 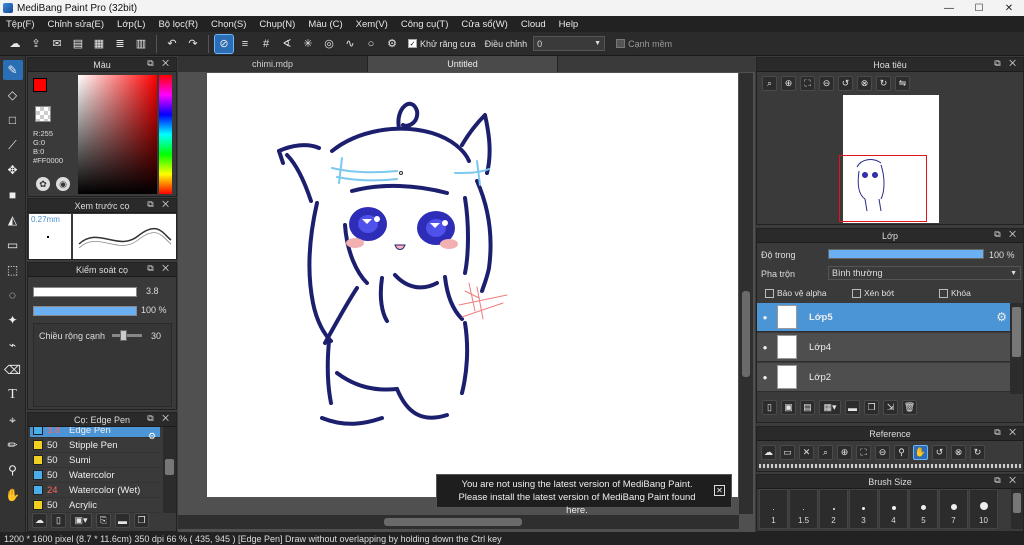 I want to click on lock-checkbox, so click(x=943, y=293).